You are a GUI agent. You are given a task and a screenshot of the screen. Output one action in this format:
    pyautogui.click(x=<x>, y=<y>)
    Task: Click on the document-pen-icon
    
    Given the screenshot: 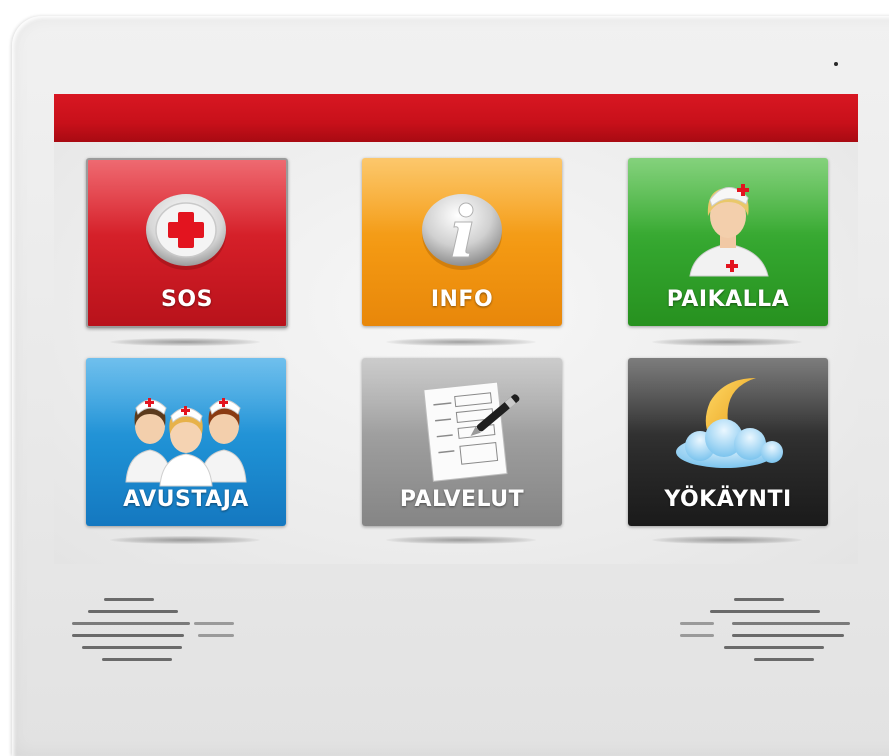 What is the action you would take?
    pyautogui.click(x=471, y=431)
    